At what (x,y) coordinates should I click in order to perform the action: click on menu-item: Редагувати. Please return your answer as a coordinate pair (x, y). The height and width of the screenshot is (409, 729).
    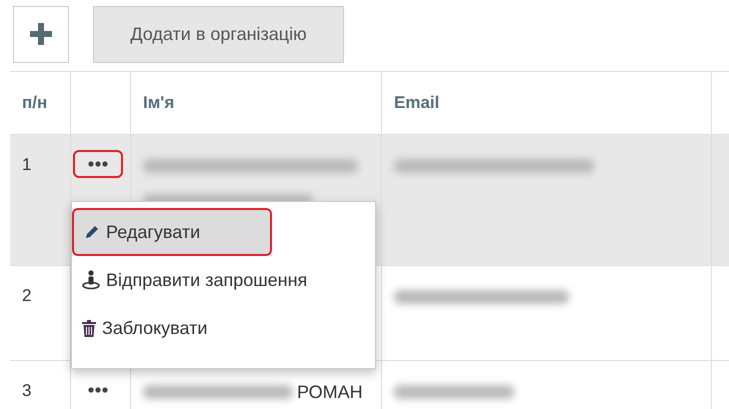
    Looking at the image, I should click on (172, 232).